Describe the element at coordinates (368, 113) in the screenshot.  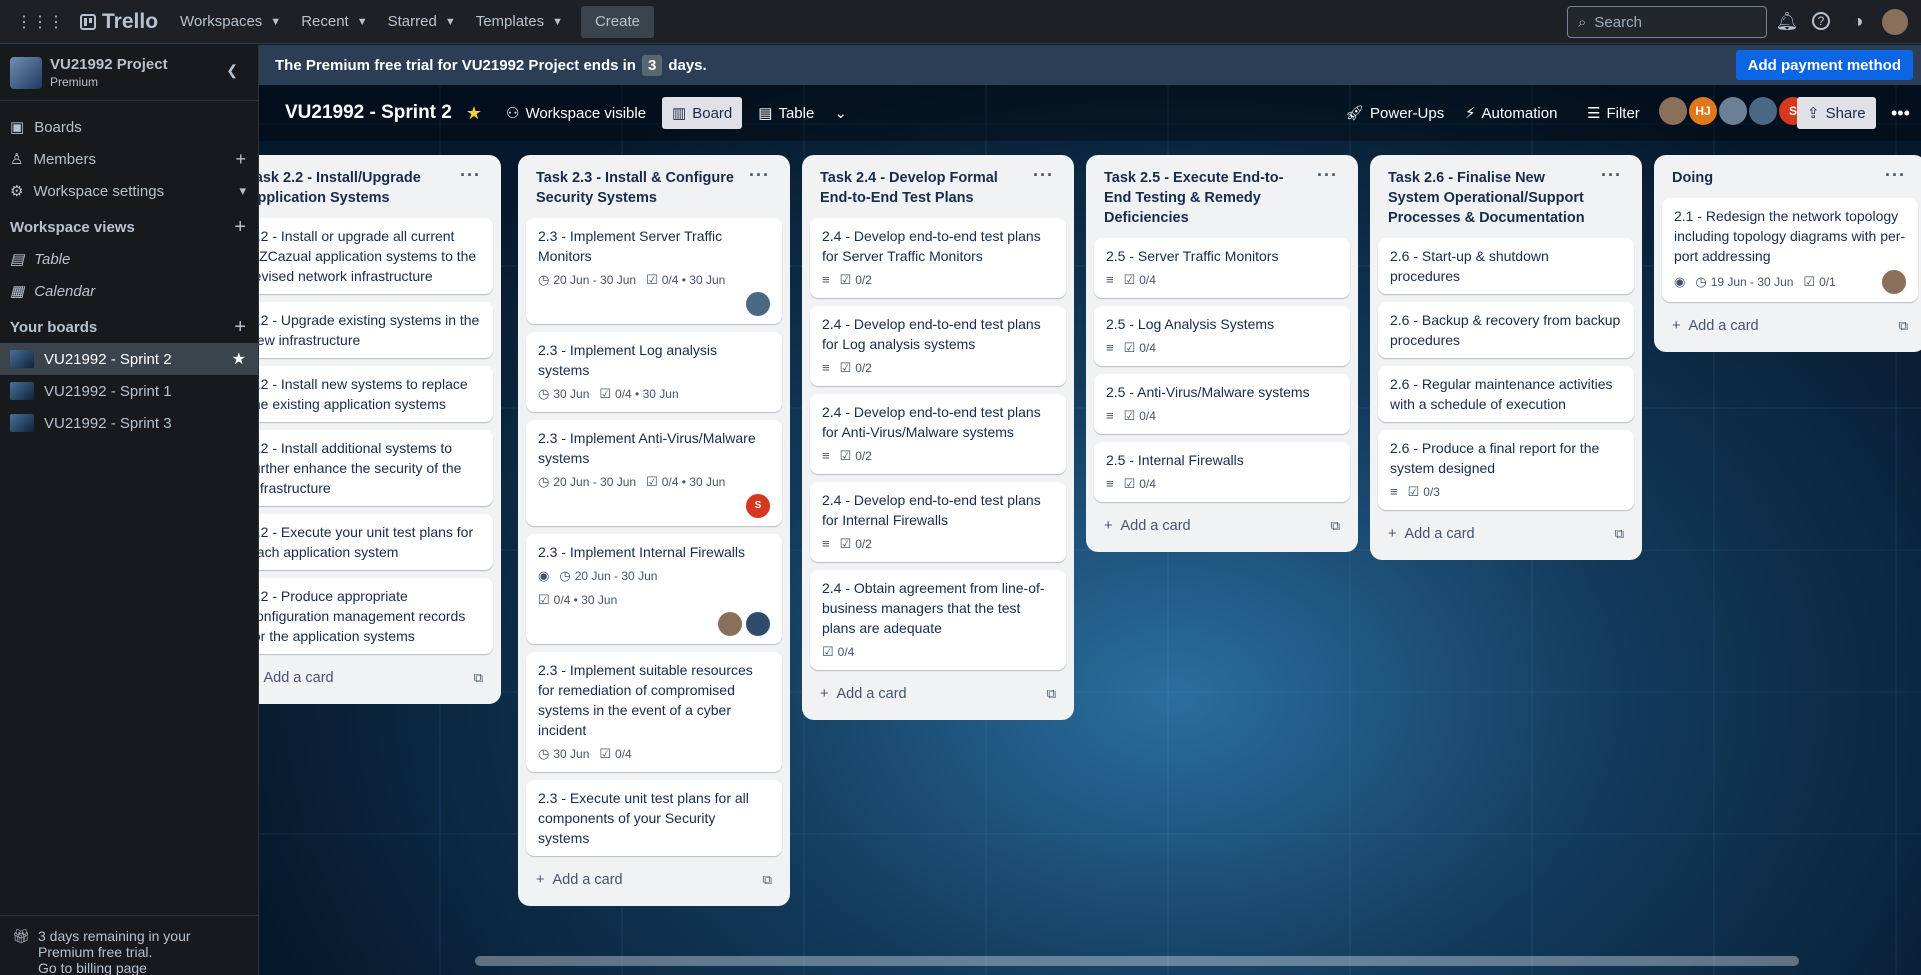
I see `board-title: VU21992 - Sprint 2` at that location.